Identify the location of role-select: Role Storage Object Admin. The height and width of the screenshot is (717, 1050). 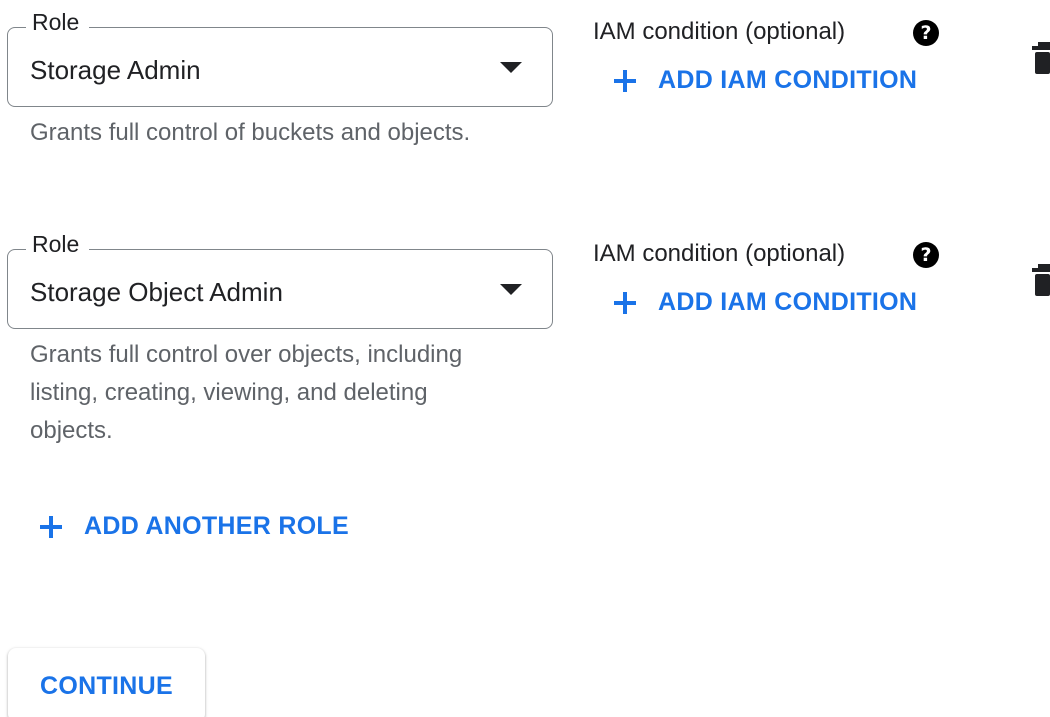
(280, 279).